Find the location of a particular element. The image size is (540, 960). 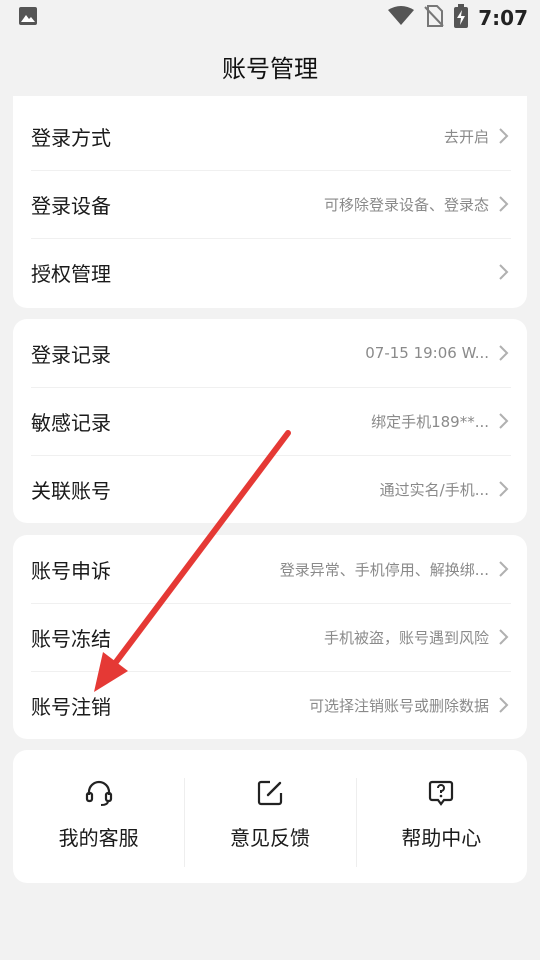

headset-icon is located at coordinates (98, 793).